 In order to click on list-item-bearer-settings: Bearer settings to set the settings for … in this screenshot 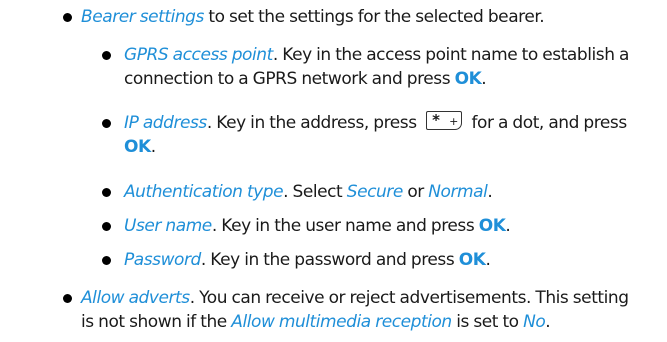, I will do `click(313, 17)`.